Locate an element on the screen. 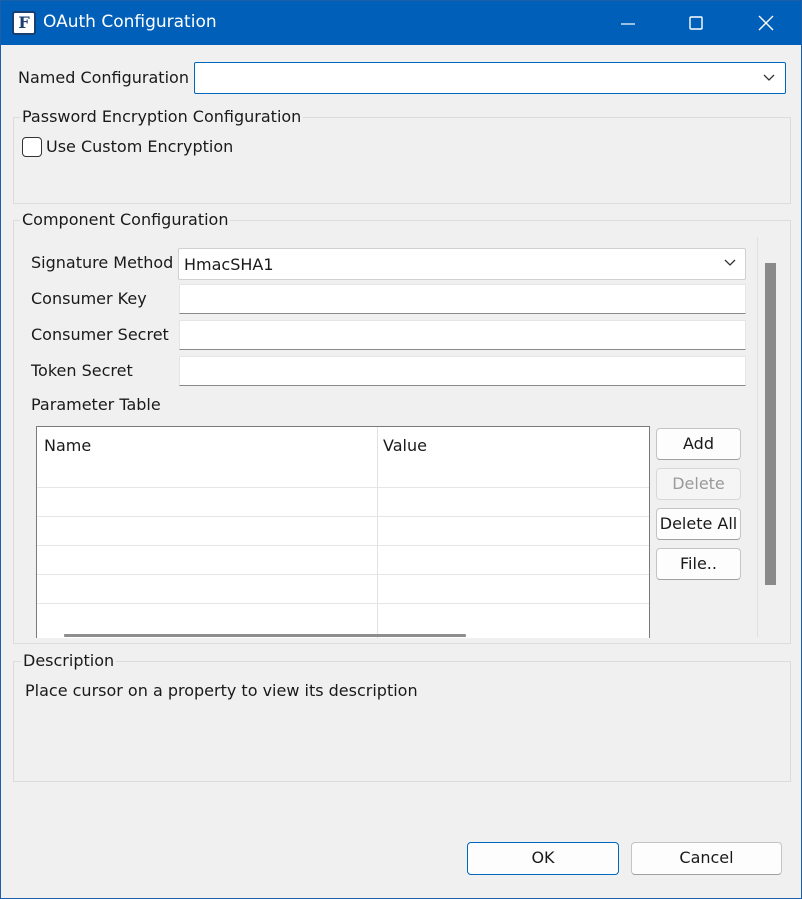  minimize-icon is located at coordinates (628, 24).